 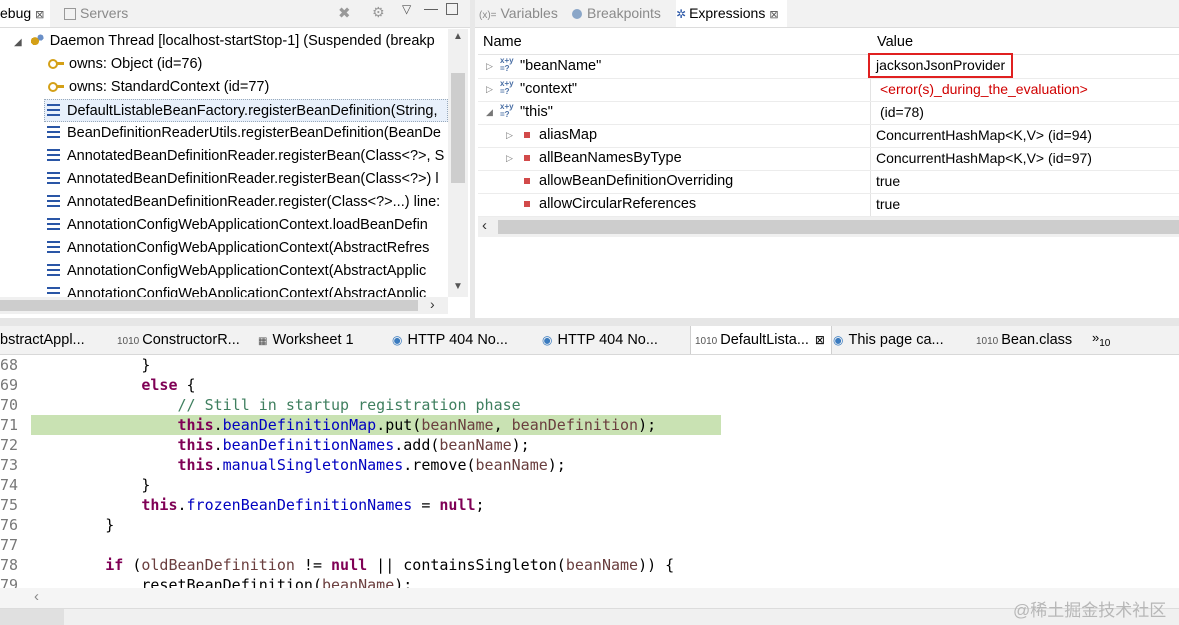 I want to click on code-text: else {, so click(x=168, y=385).